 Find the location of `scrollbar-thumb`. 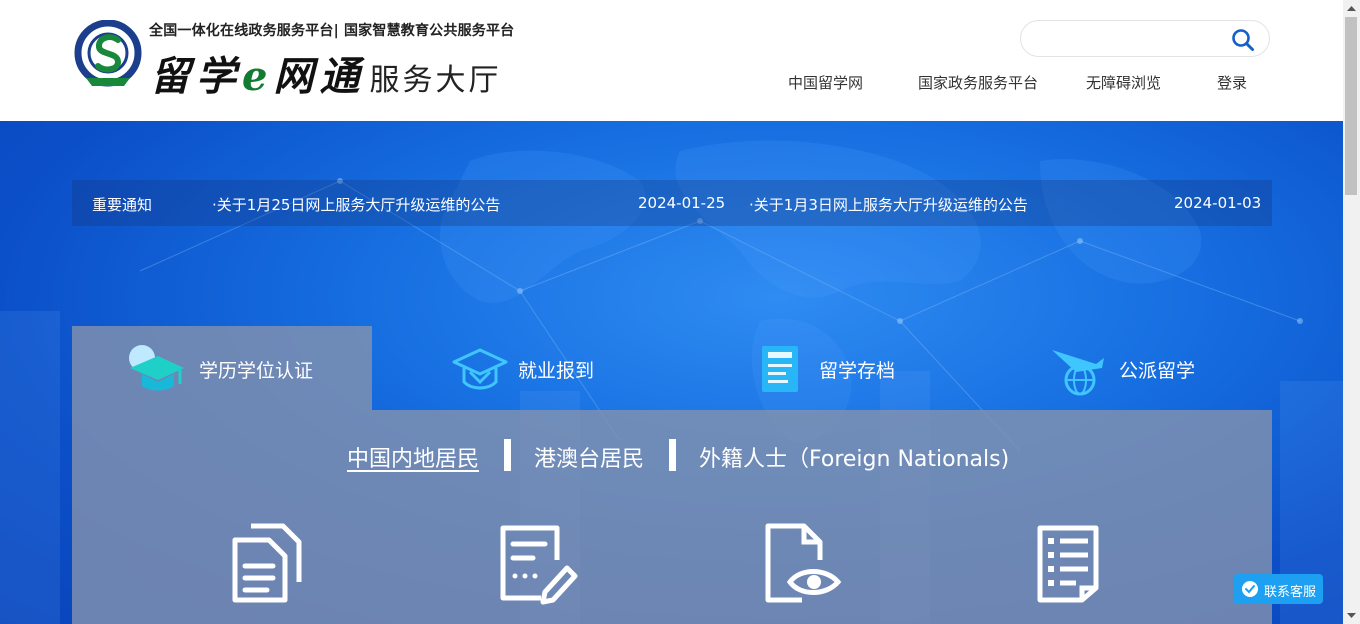

scrollbar-thumb is located at coordinates (1351, 106).